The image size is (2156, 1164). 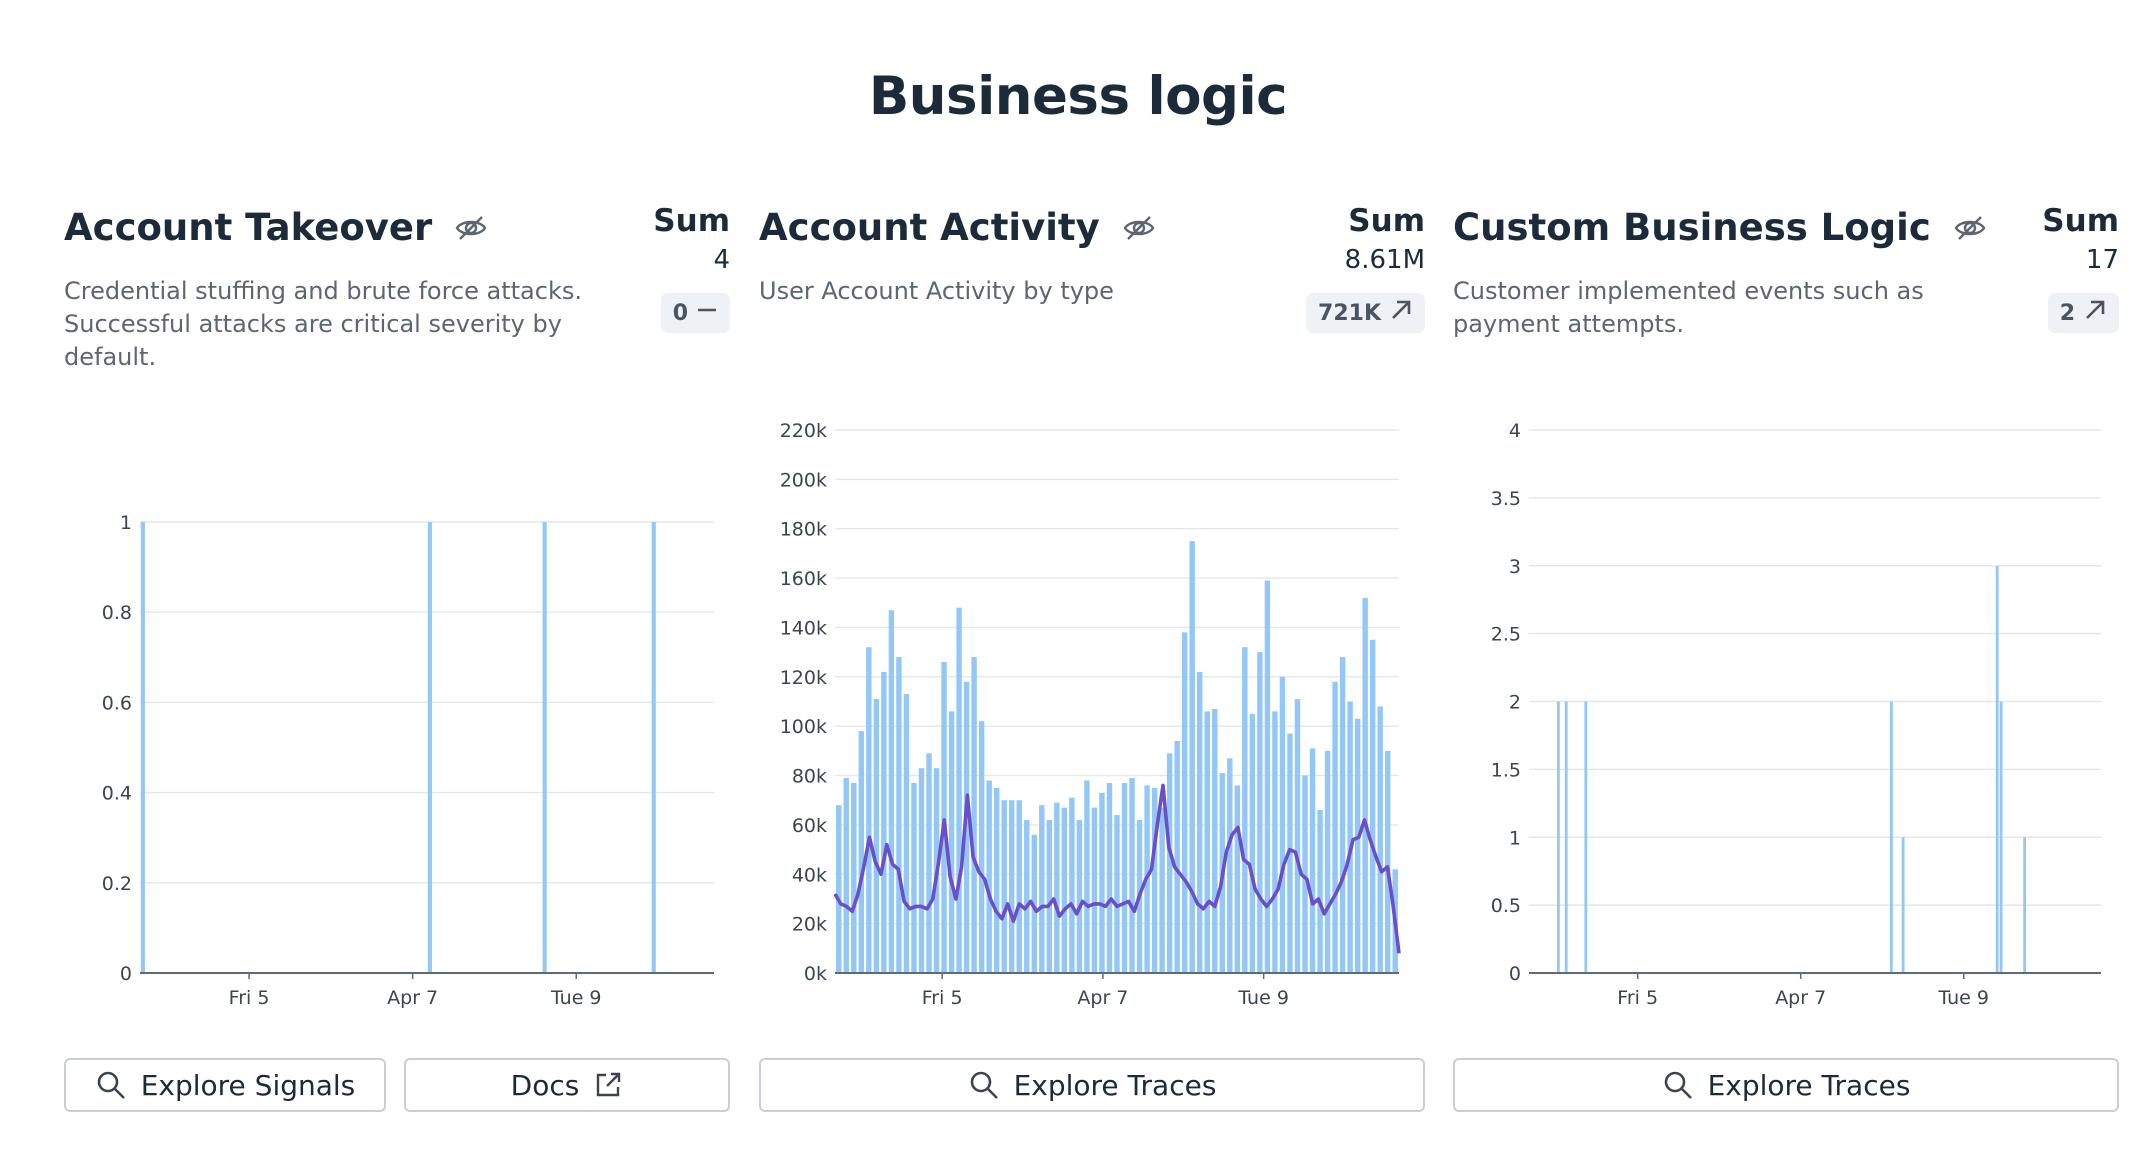 What do you see at coordinates (2095, 313) in the screenshot?
I see `arrow-up-right-icon` at bounding box center [2095, 313].